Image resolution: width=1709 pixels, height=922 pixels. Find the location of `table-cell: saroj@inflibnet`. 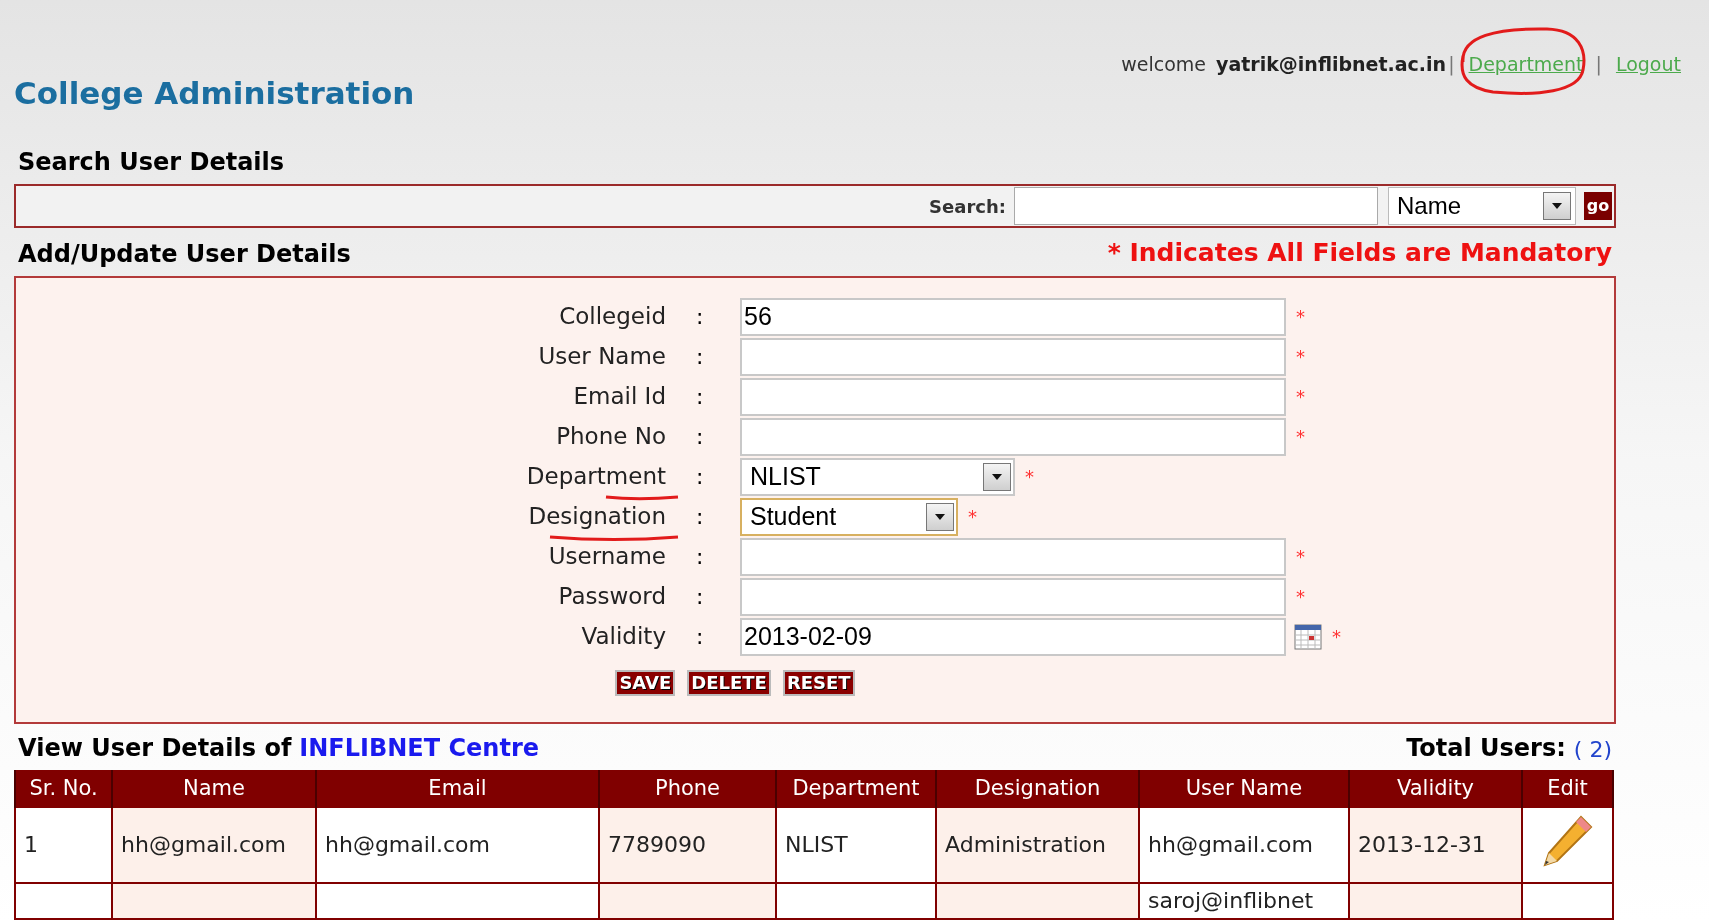

table-cell: saroj@inflibnet is located at coordinates (1244, 900).